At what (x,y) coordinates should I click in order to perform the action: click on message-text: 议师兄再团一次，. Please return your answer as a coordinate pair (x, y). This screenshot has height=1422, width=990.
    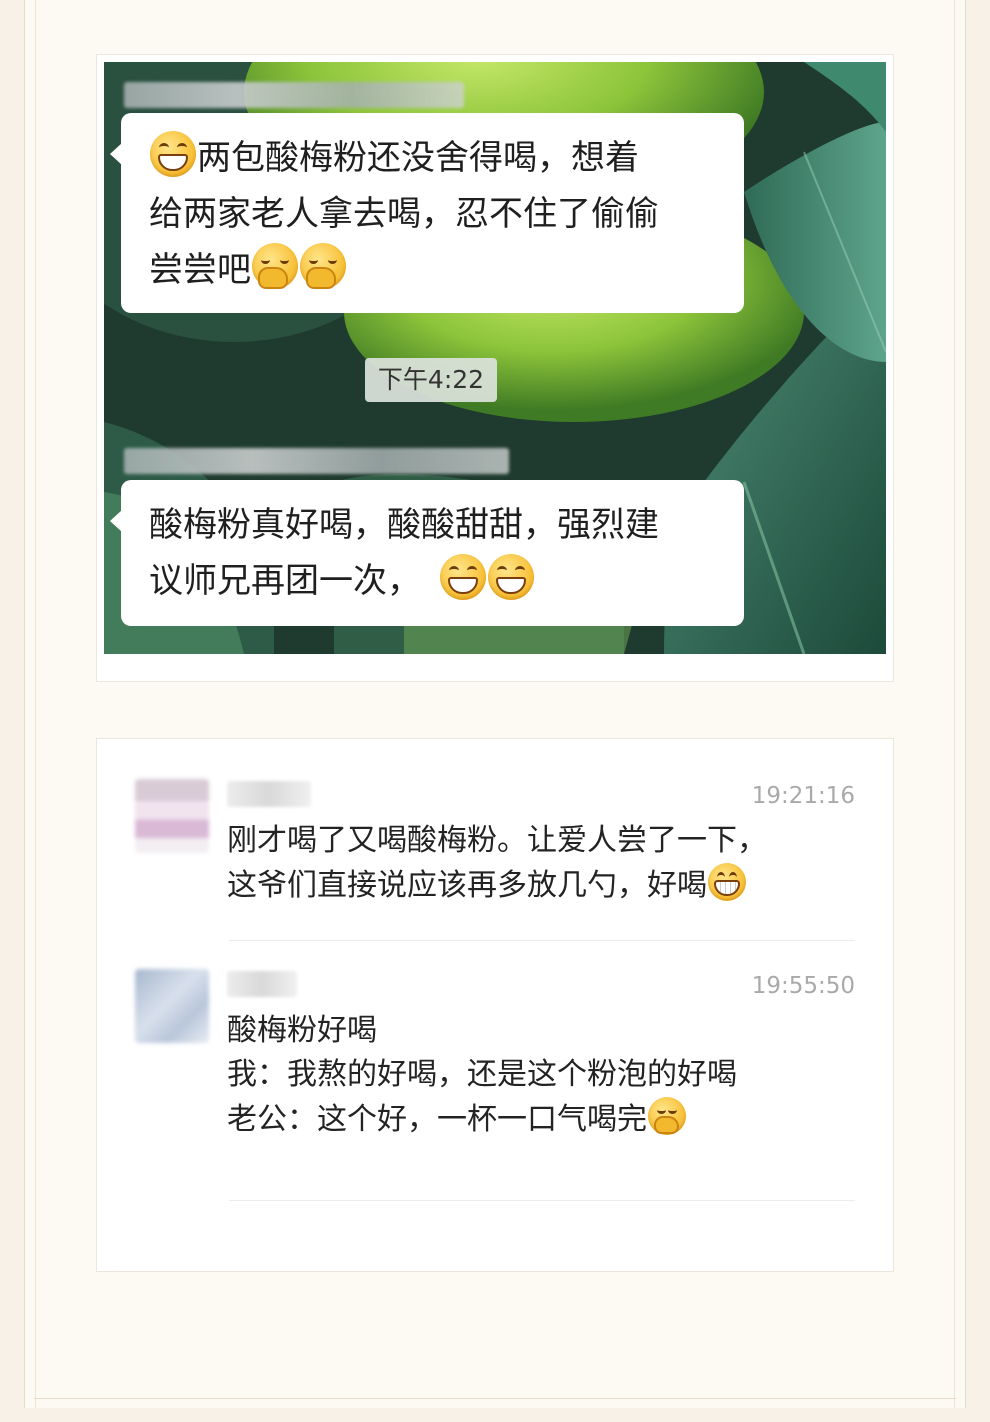
    Looking at the image, I should click on (285, 581).